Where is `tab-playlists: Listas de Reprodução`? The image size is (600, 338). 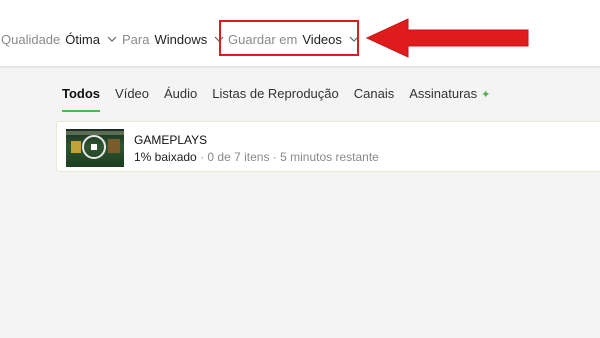 tab-playlists: Listas de Reprodução is located at coordinates (275, 98).